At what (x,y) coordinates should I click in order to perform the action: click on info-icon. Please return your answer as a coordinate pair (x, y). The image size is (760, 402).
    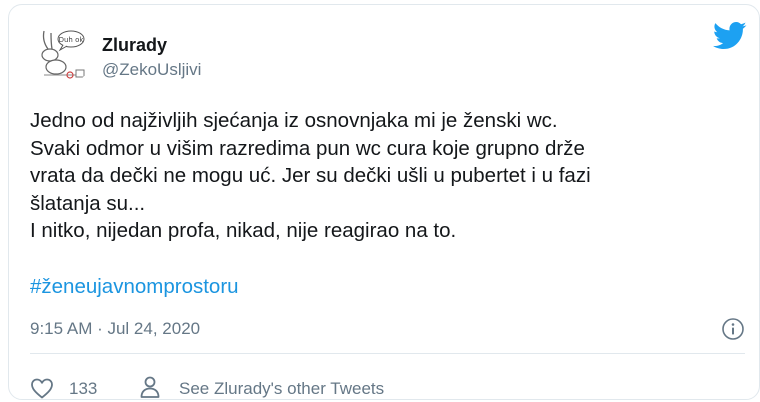
    Looking at the image, I should click on (733, 329).